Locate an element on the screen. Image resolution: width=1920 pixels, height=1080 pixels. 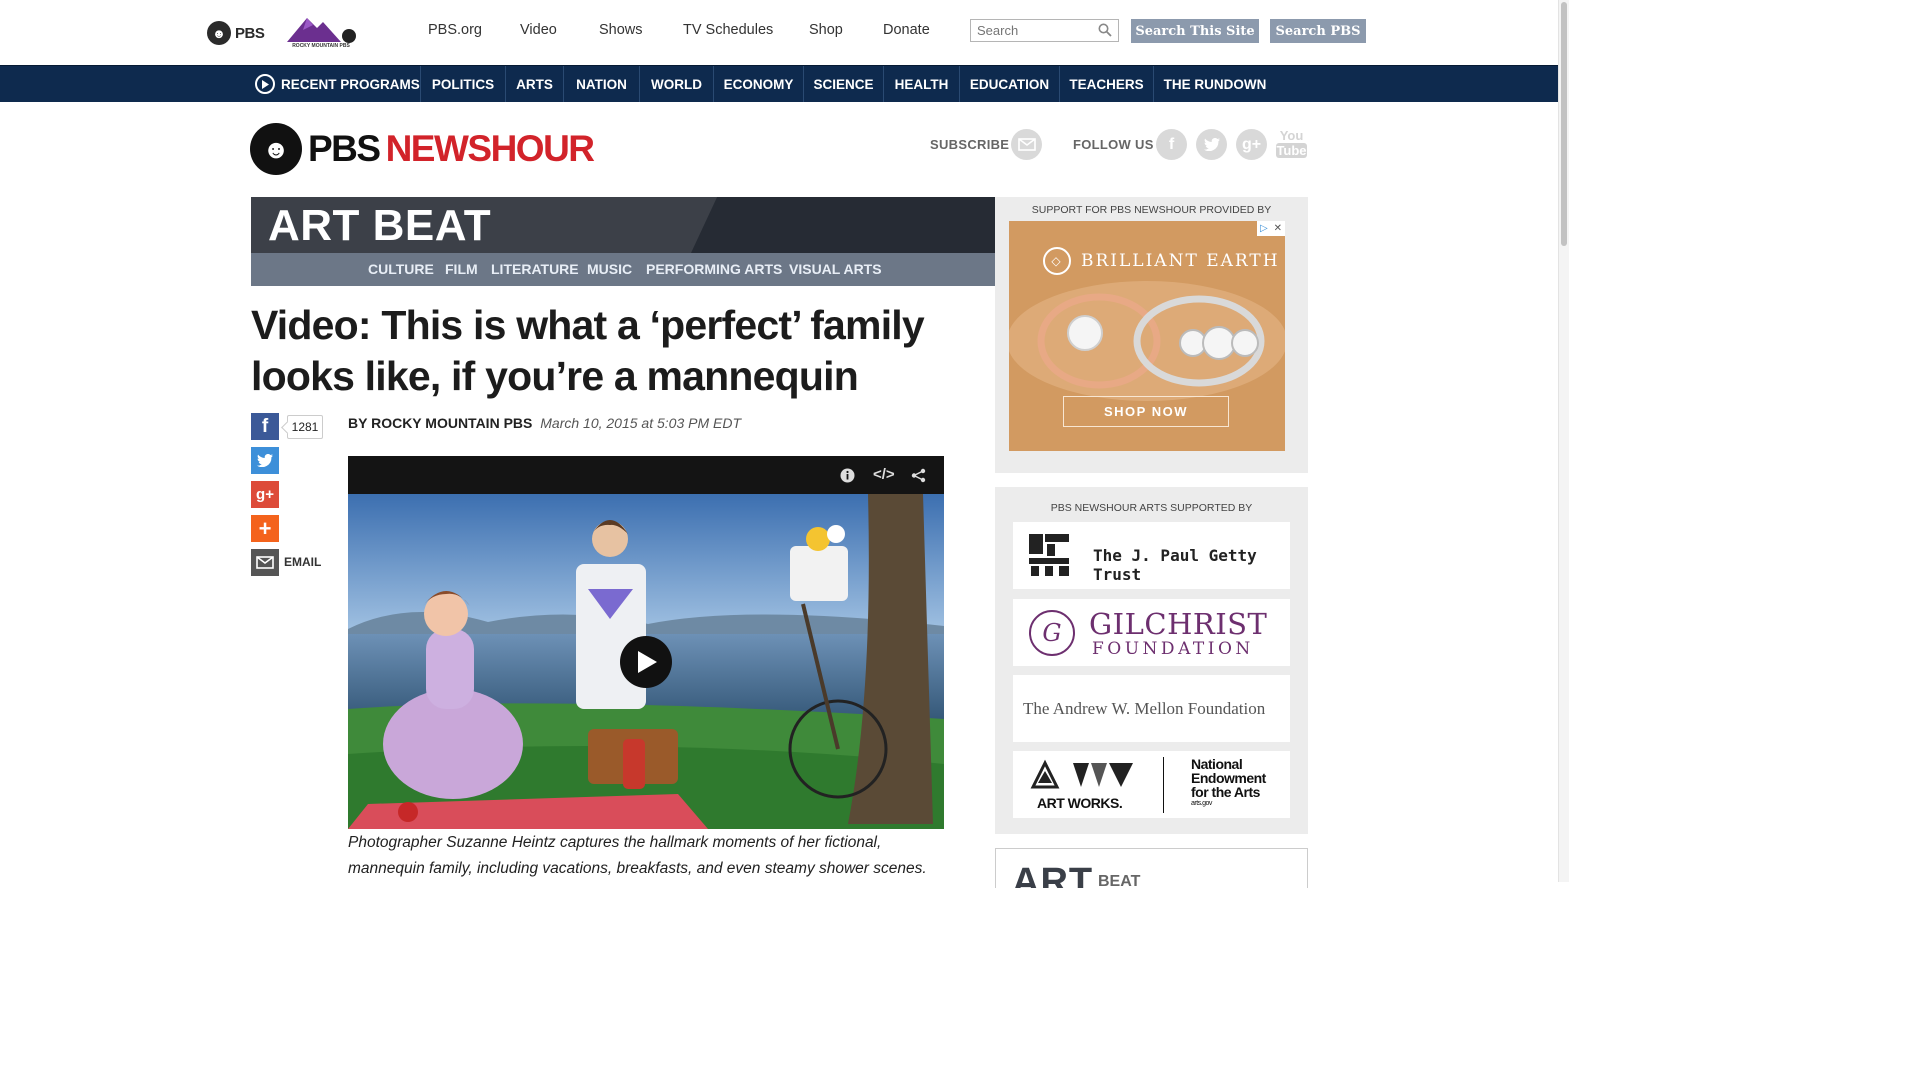
nav-recent-programs: RECENT PROGRAMS is located at coordinates (336, 84).